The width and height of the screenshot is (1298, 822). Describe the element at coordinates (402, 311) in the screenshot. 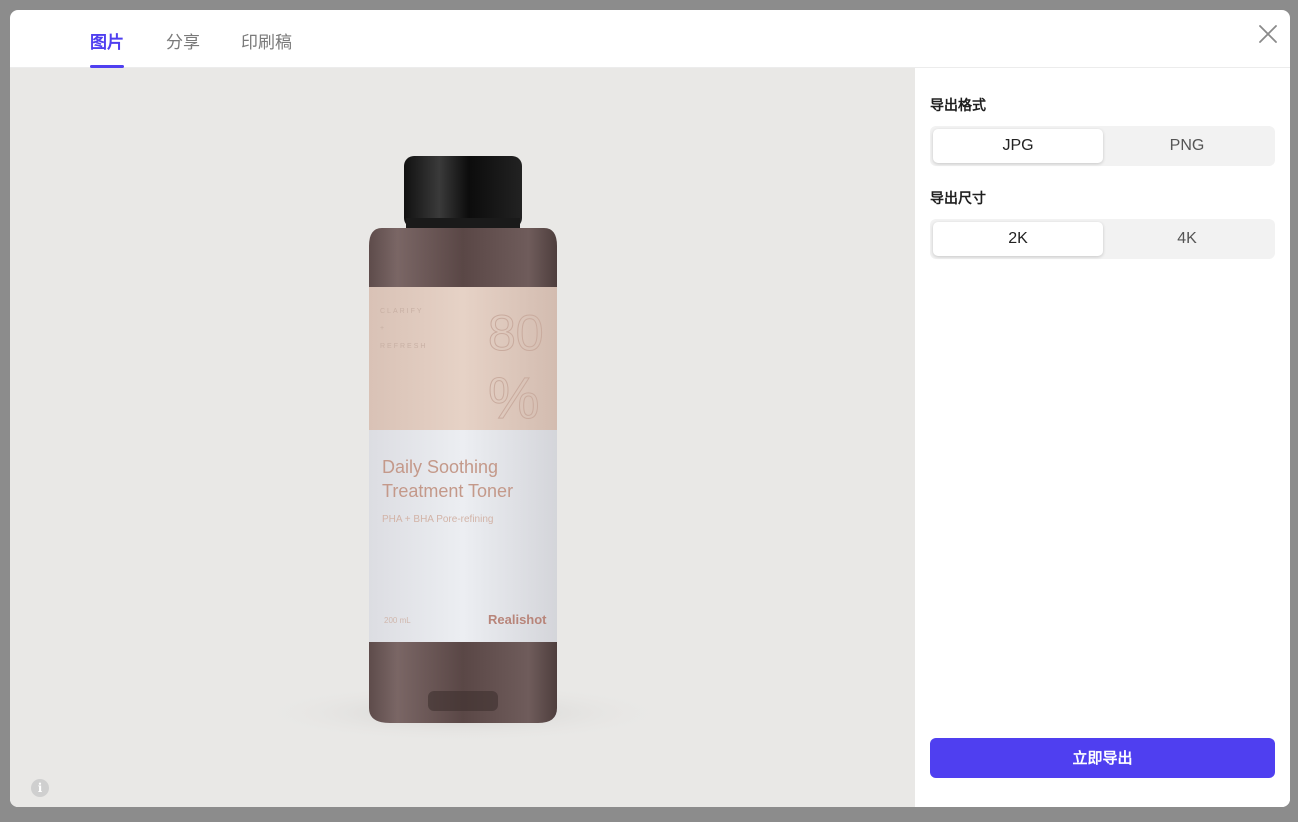

I see `label-top-line-1: CLARIFY` at that location.